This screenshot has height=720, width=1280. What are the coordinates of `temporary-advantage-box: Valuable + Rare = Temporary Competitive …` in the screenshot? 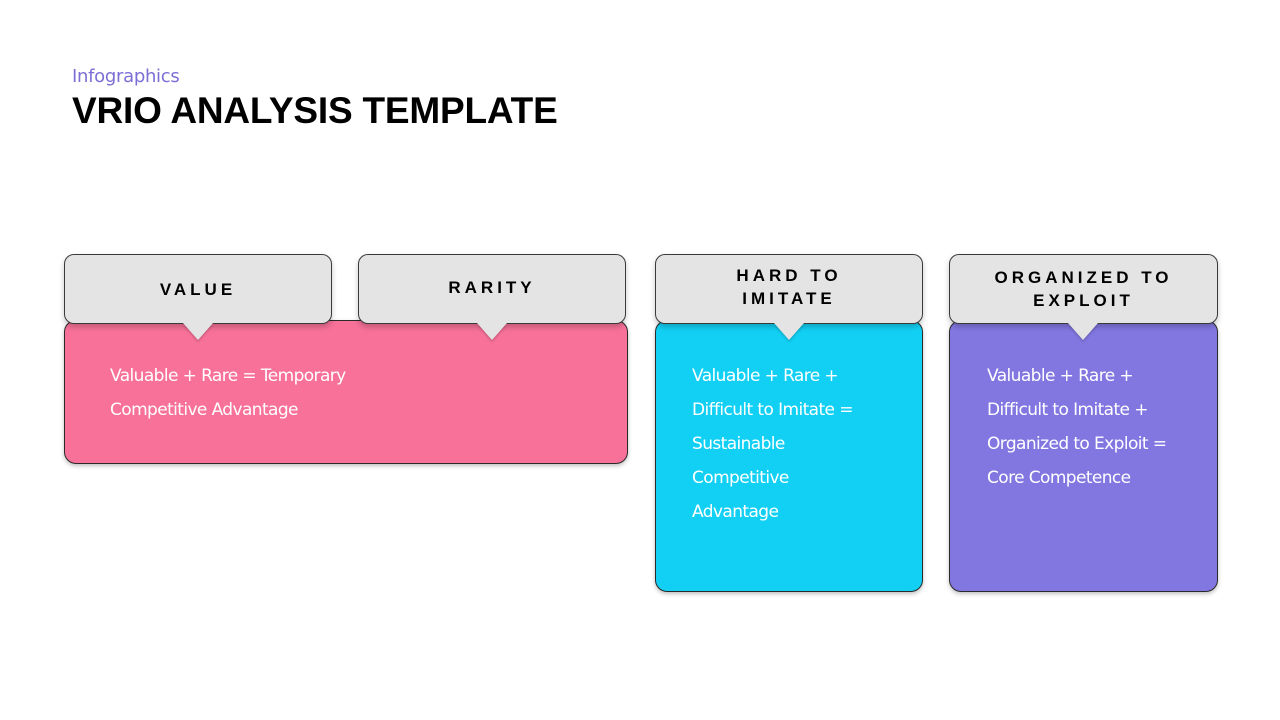 It's located at (346, 392).